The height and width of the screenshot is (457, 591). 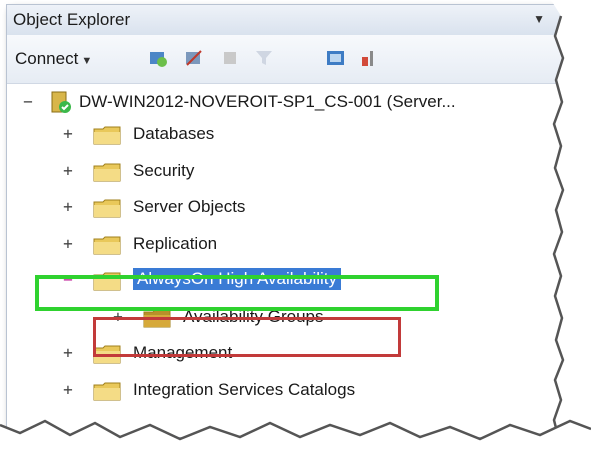 What do you see at coordinates (47, 58) in the screenshot?
I see `connect-label: Connect` at bounding box center [47, 58].